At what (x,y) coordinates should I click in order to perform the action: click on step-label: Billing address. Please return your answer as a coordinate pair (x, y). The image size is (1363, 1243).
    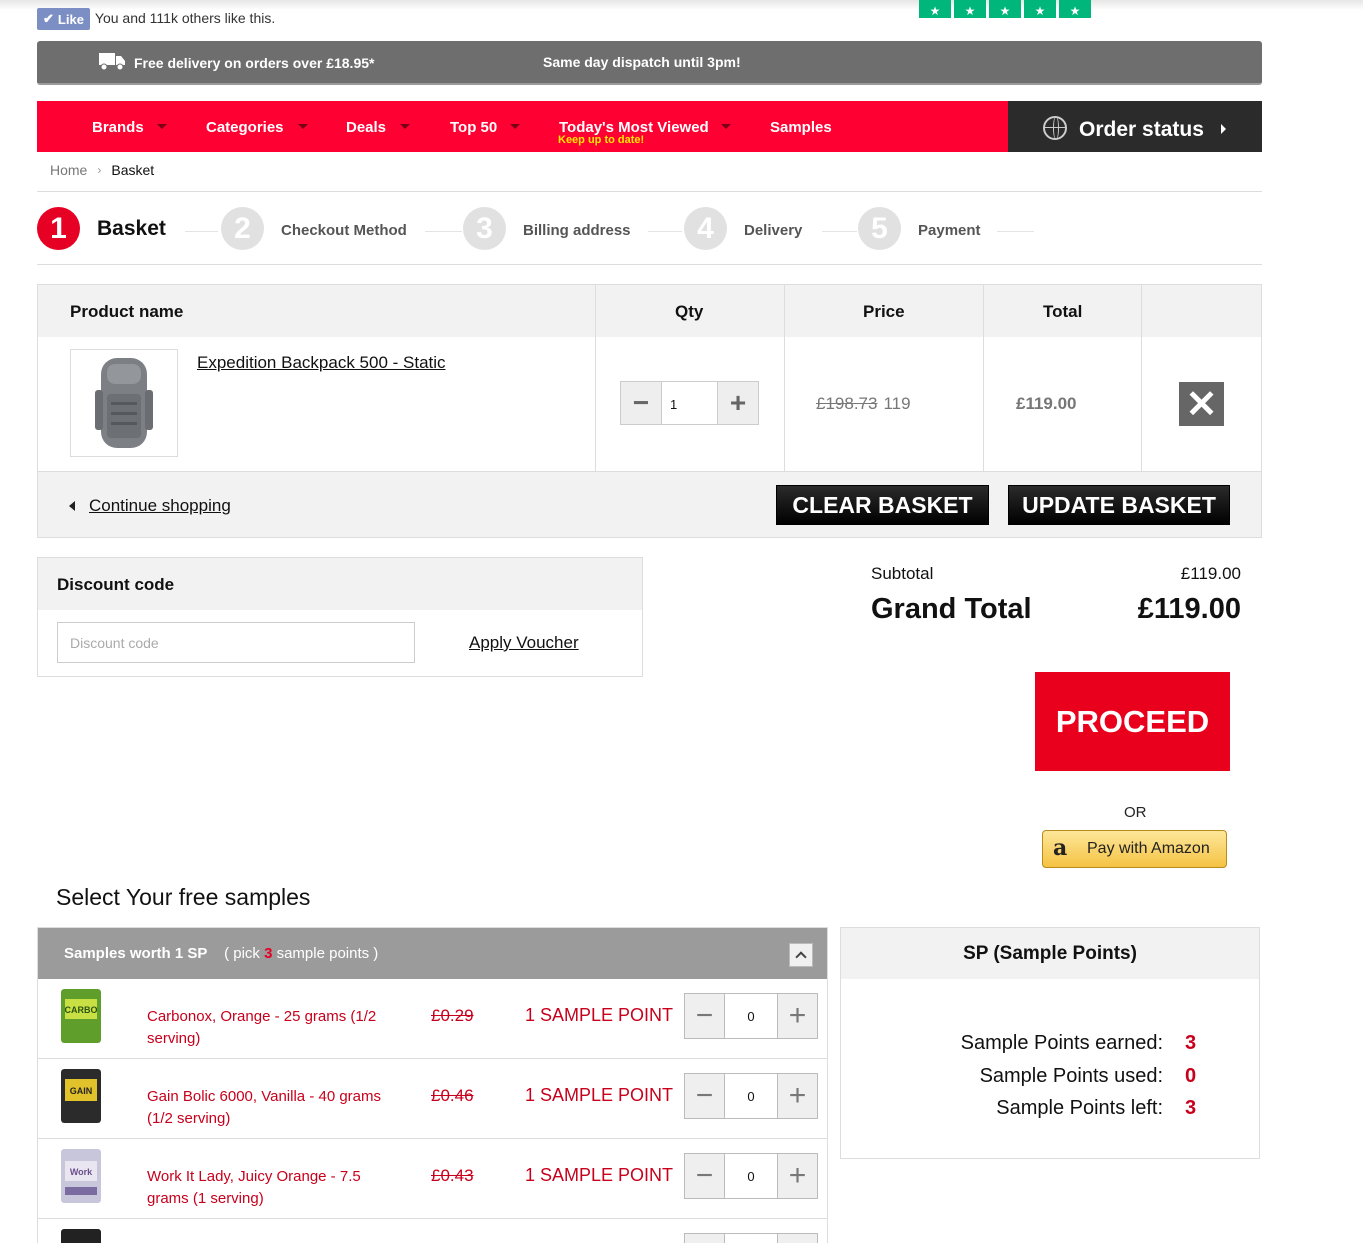
    Looking at the image, I should click on (577, 230).